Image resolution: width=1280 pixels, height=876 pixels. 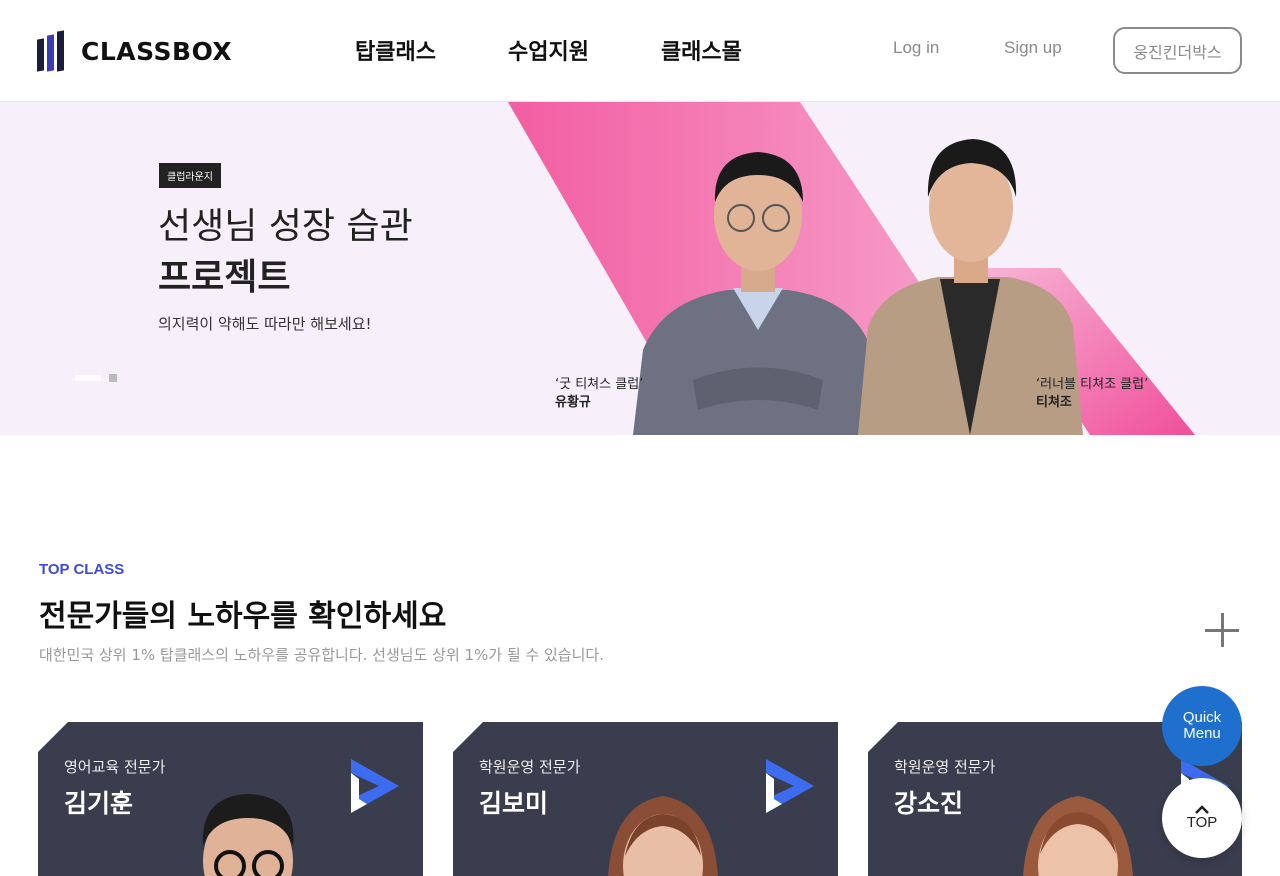 I want to click on teacher-club-1: ‘굿 티쳐스 클럽’, so click(x=599, y=384).